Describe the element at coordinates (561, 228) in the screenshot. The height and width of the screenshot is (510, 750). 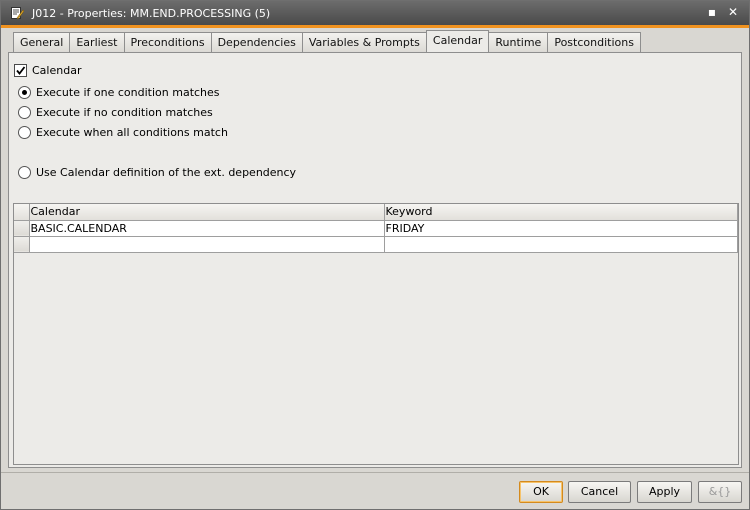
I see `cell-keyword: FRIDAY` at that location.